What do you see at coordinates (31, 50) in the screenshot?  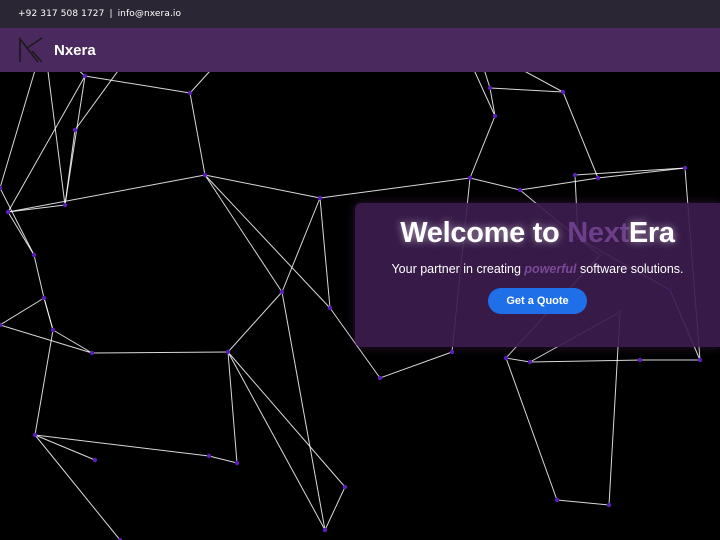 I see `nx-logo-icon` at bounding box center [31, 50].